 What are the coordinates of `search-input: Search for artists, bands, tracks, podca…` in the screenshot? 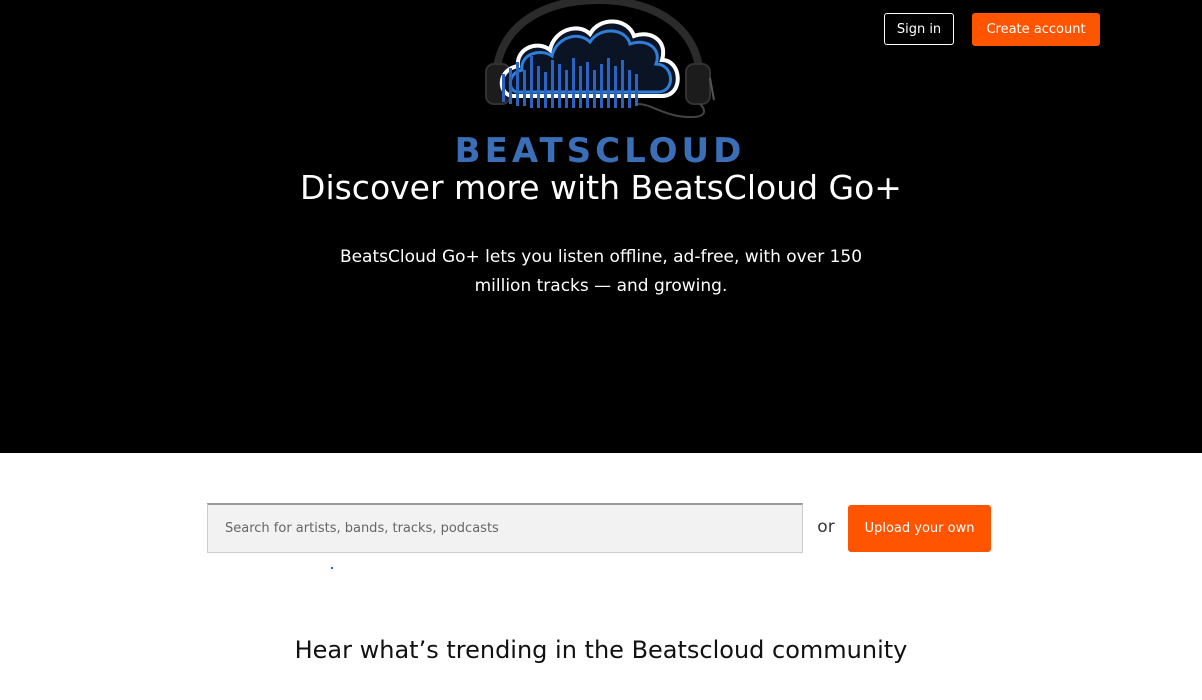 It's located at (505, 528).